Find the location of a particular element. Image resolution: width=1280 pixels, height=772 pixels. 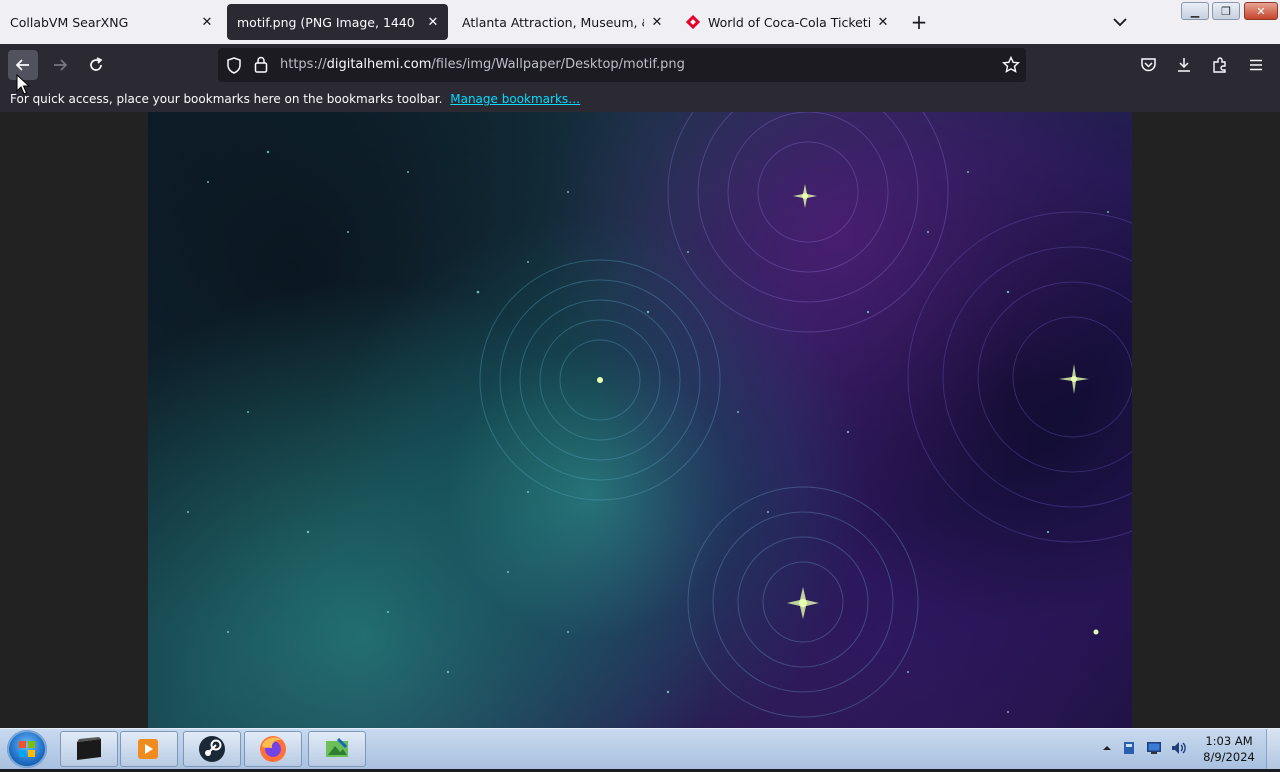

hamburger-icon is located at coordinates (1256, 65).